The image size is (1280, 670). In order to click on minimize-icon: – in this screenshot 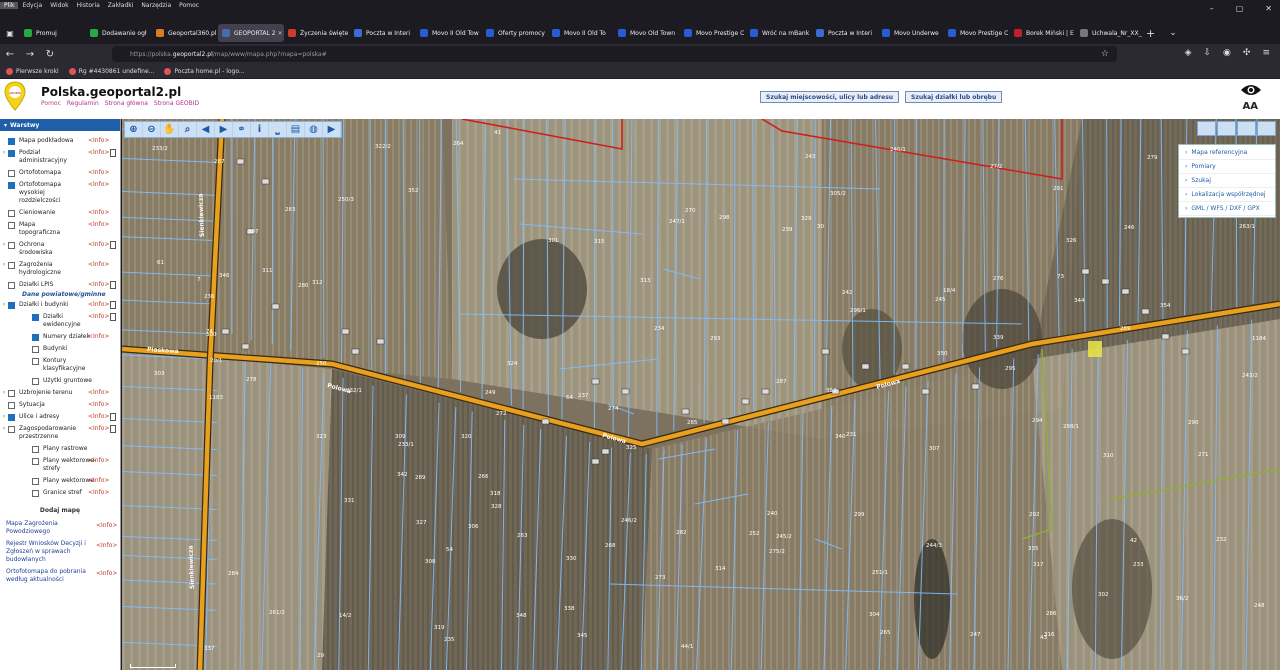, I will do `click(1212, 8)`.